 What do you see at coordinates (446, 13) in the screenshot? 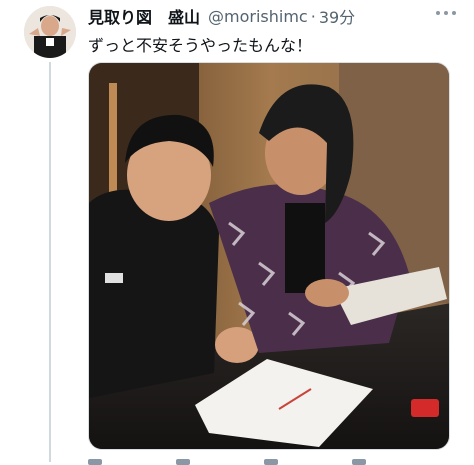
I see `more-horizontal-icon` at bounding box center [446, 13].